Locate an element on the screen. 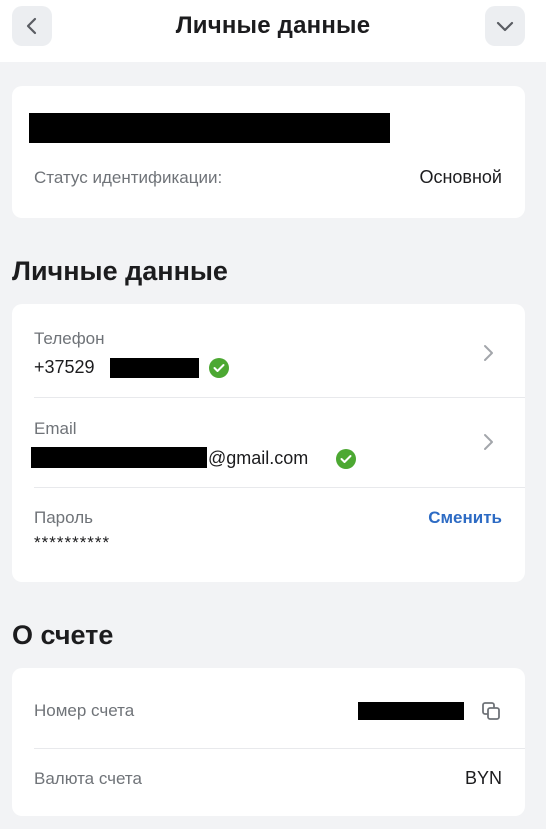 The height and width of the screenshot is (829, 546). phone-label: Телефон is located at coordinates (69, 338).